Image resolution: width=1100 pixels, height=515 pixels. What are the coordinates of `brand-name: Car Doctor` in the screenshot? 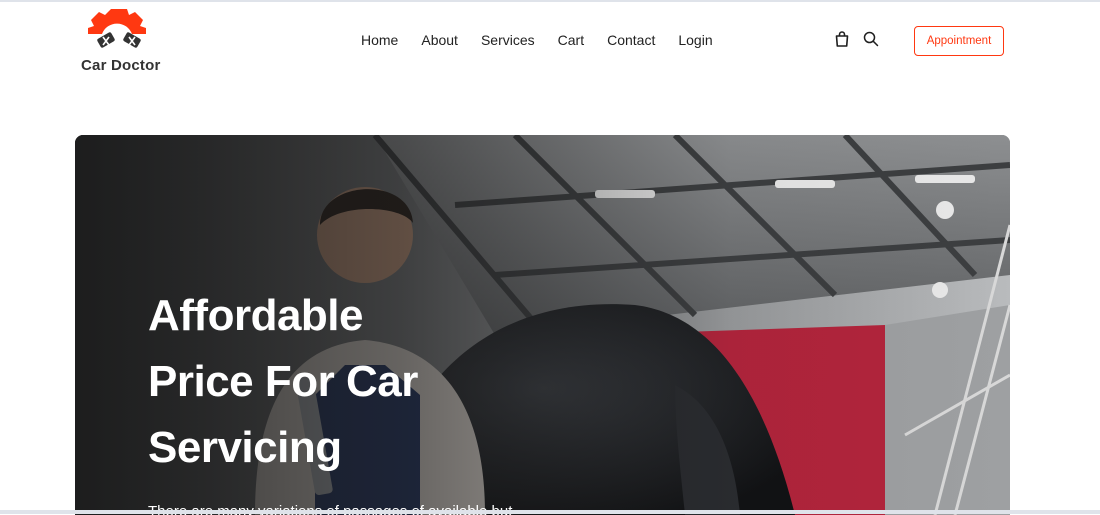 It's located at (121, 65).